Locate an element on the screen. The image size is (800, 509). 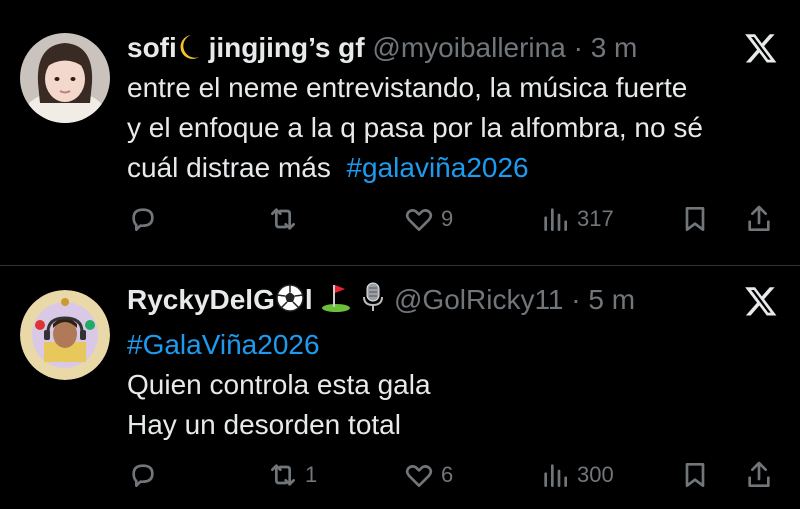
tweet-header: sofi jingjing’s gf @myoiballerina · 3 m is located at coordinates (433, 50).